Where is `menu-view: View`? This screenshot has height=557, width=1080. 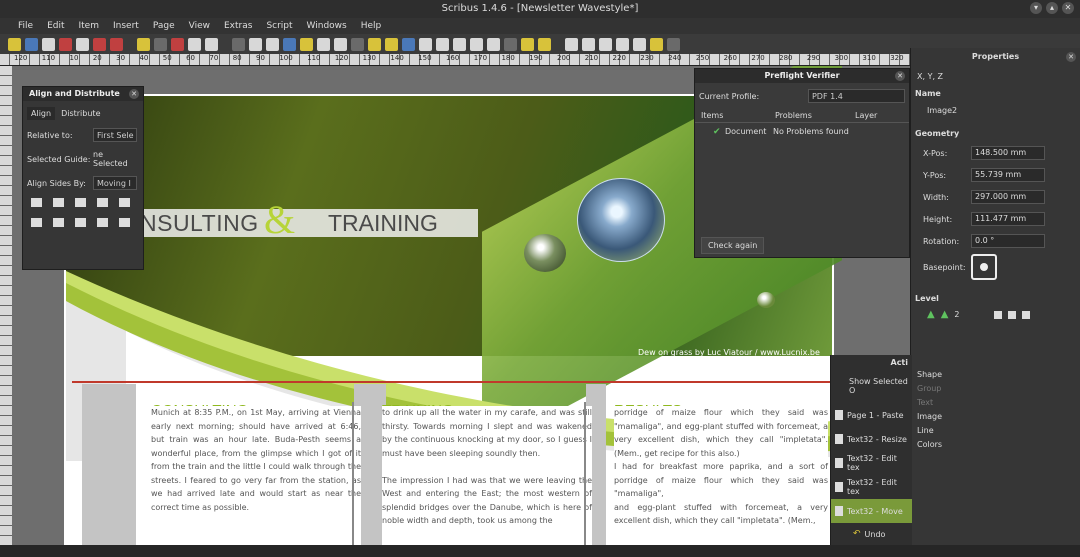 menu-view: View is located at coordinates (199, 26).